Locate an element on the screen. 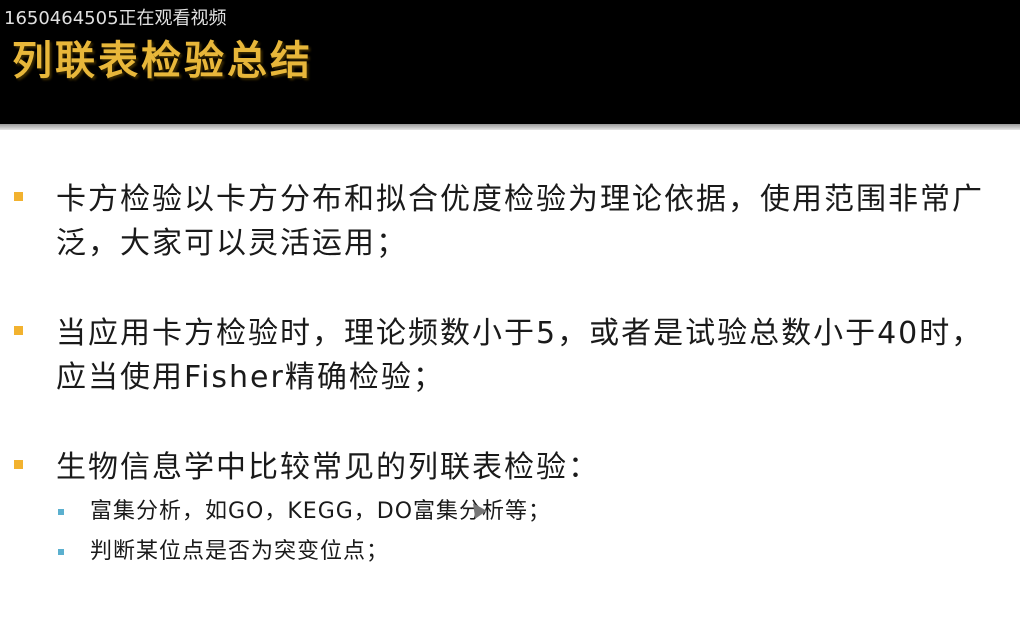 Image resolution: width=1020 pixels, height=643 pixels. header-divider is located at coordinates (510, 127).